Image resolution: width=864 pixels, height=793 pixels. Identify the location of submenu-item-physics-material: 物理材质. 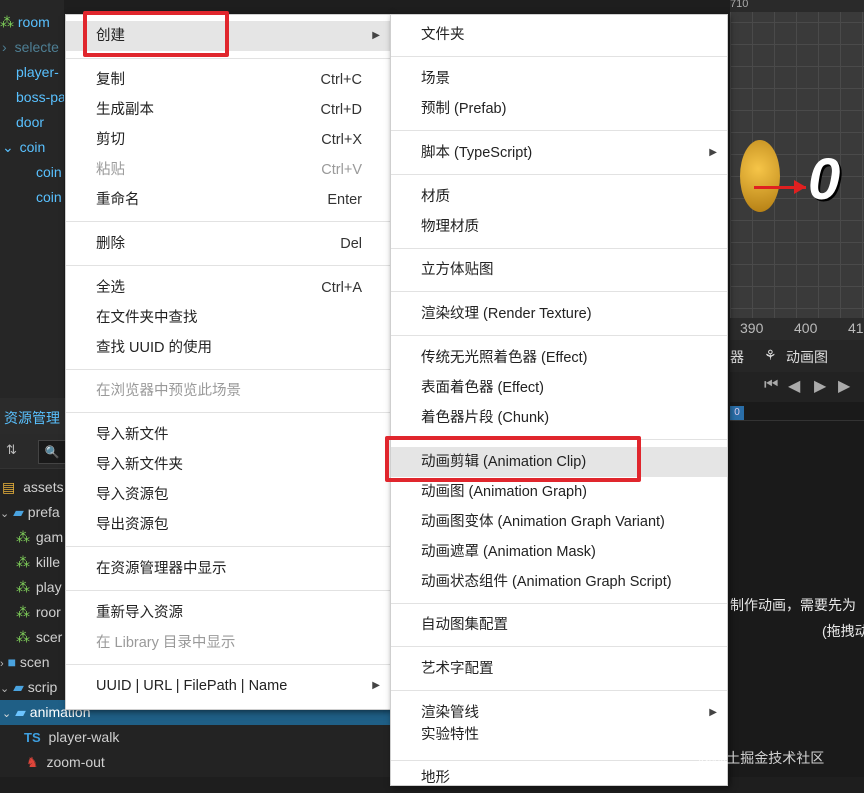
(559, 227).